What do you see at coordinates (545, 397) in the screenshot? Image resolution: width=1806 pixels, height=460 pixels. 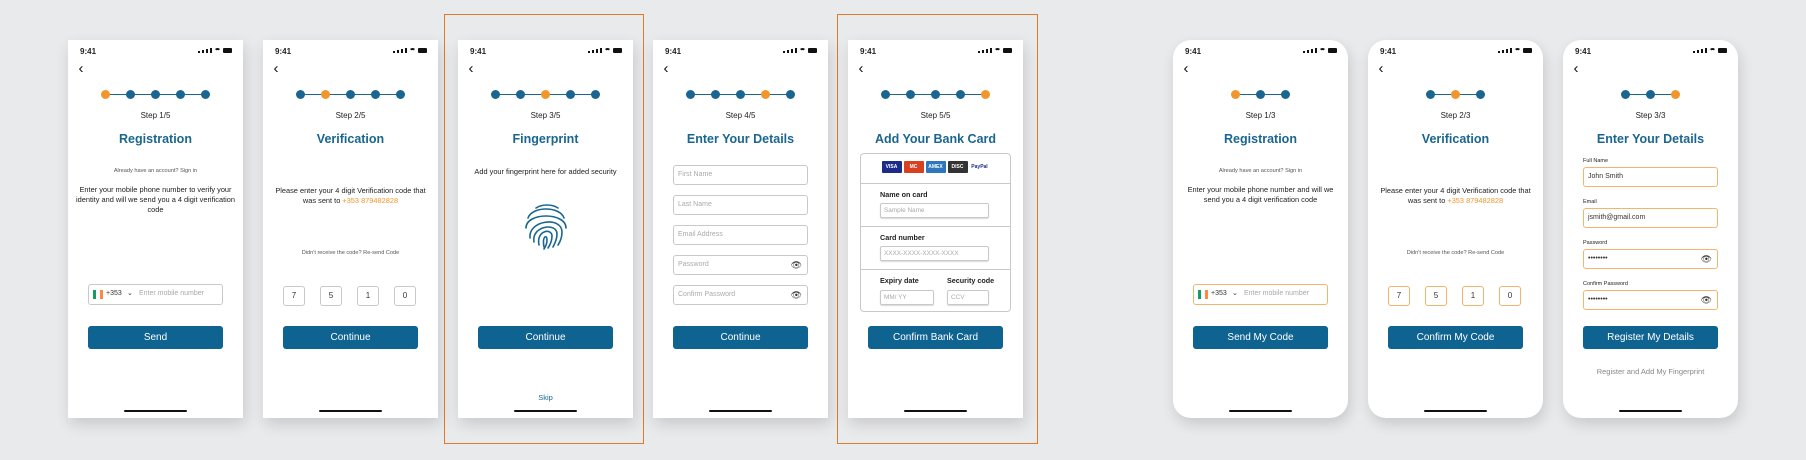 I see `skip-link: Skip` at bounding box center [545, 397].